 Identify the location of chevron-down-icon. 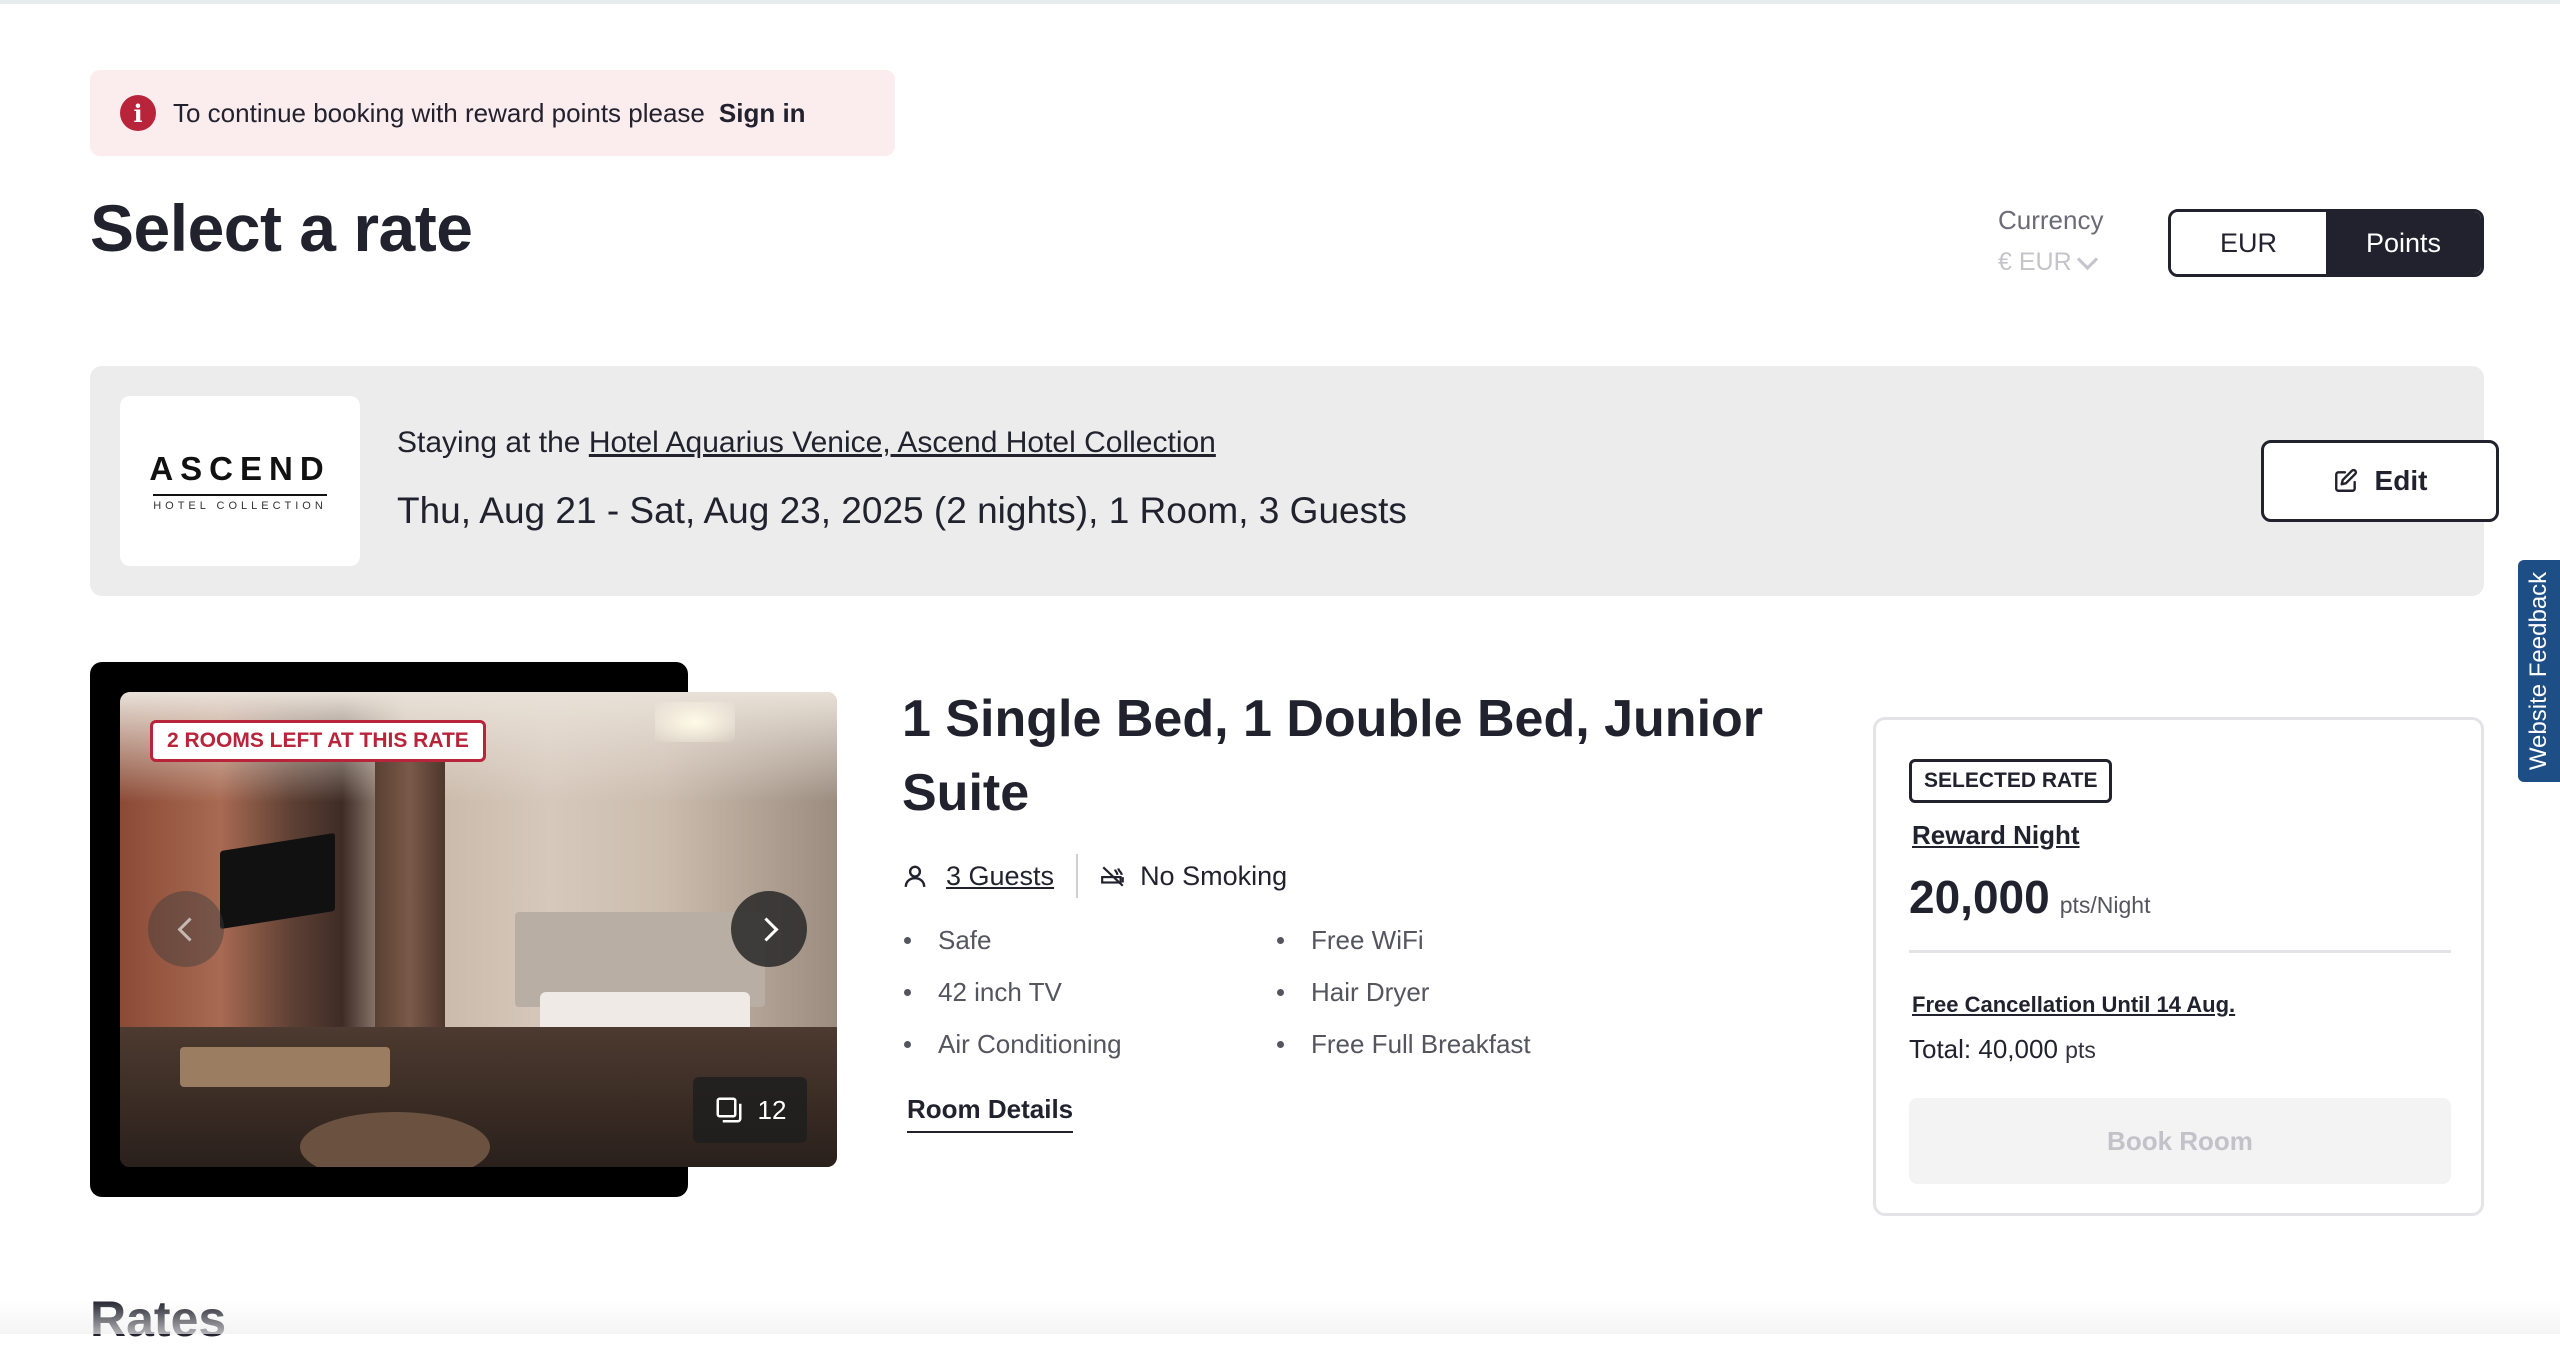
(2087, 259).